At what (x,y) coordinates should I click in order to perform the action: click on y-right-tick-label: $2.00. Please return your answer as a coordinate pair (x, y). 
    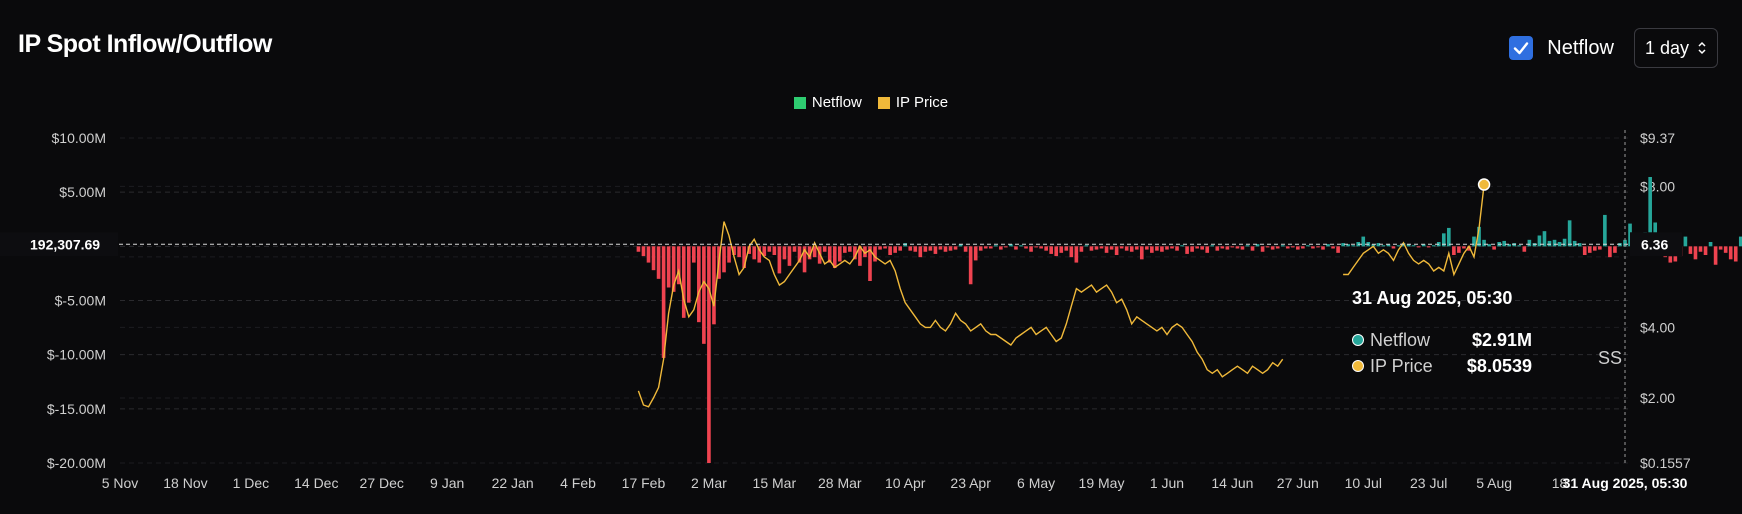
    Looking at the image, I should click on (1657, 398).